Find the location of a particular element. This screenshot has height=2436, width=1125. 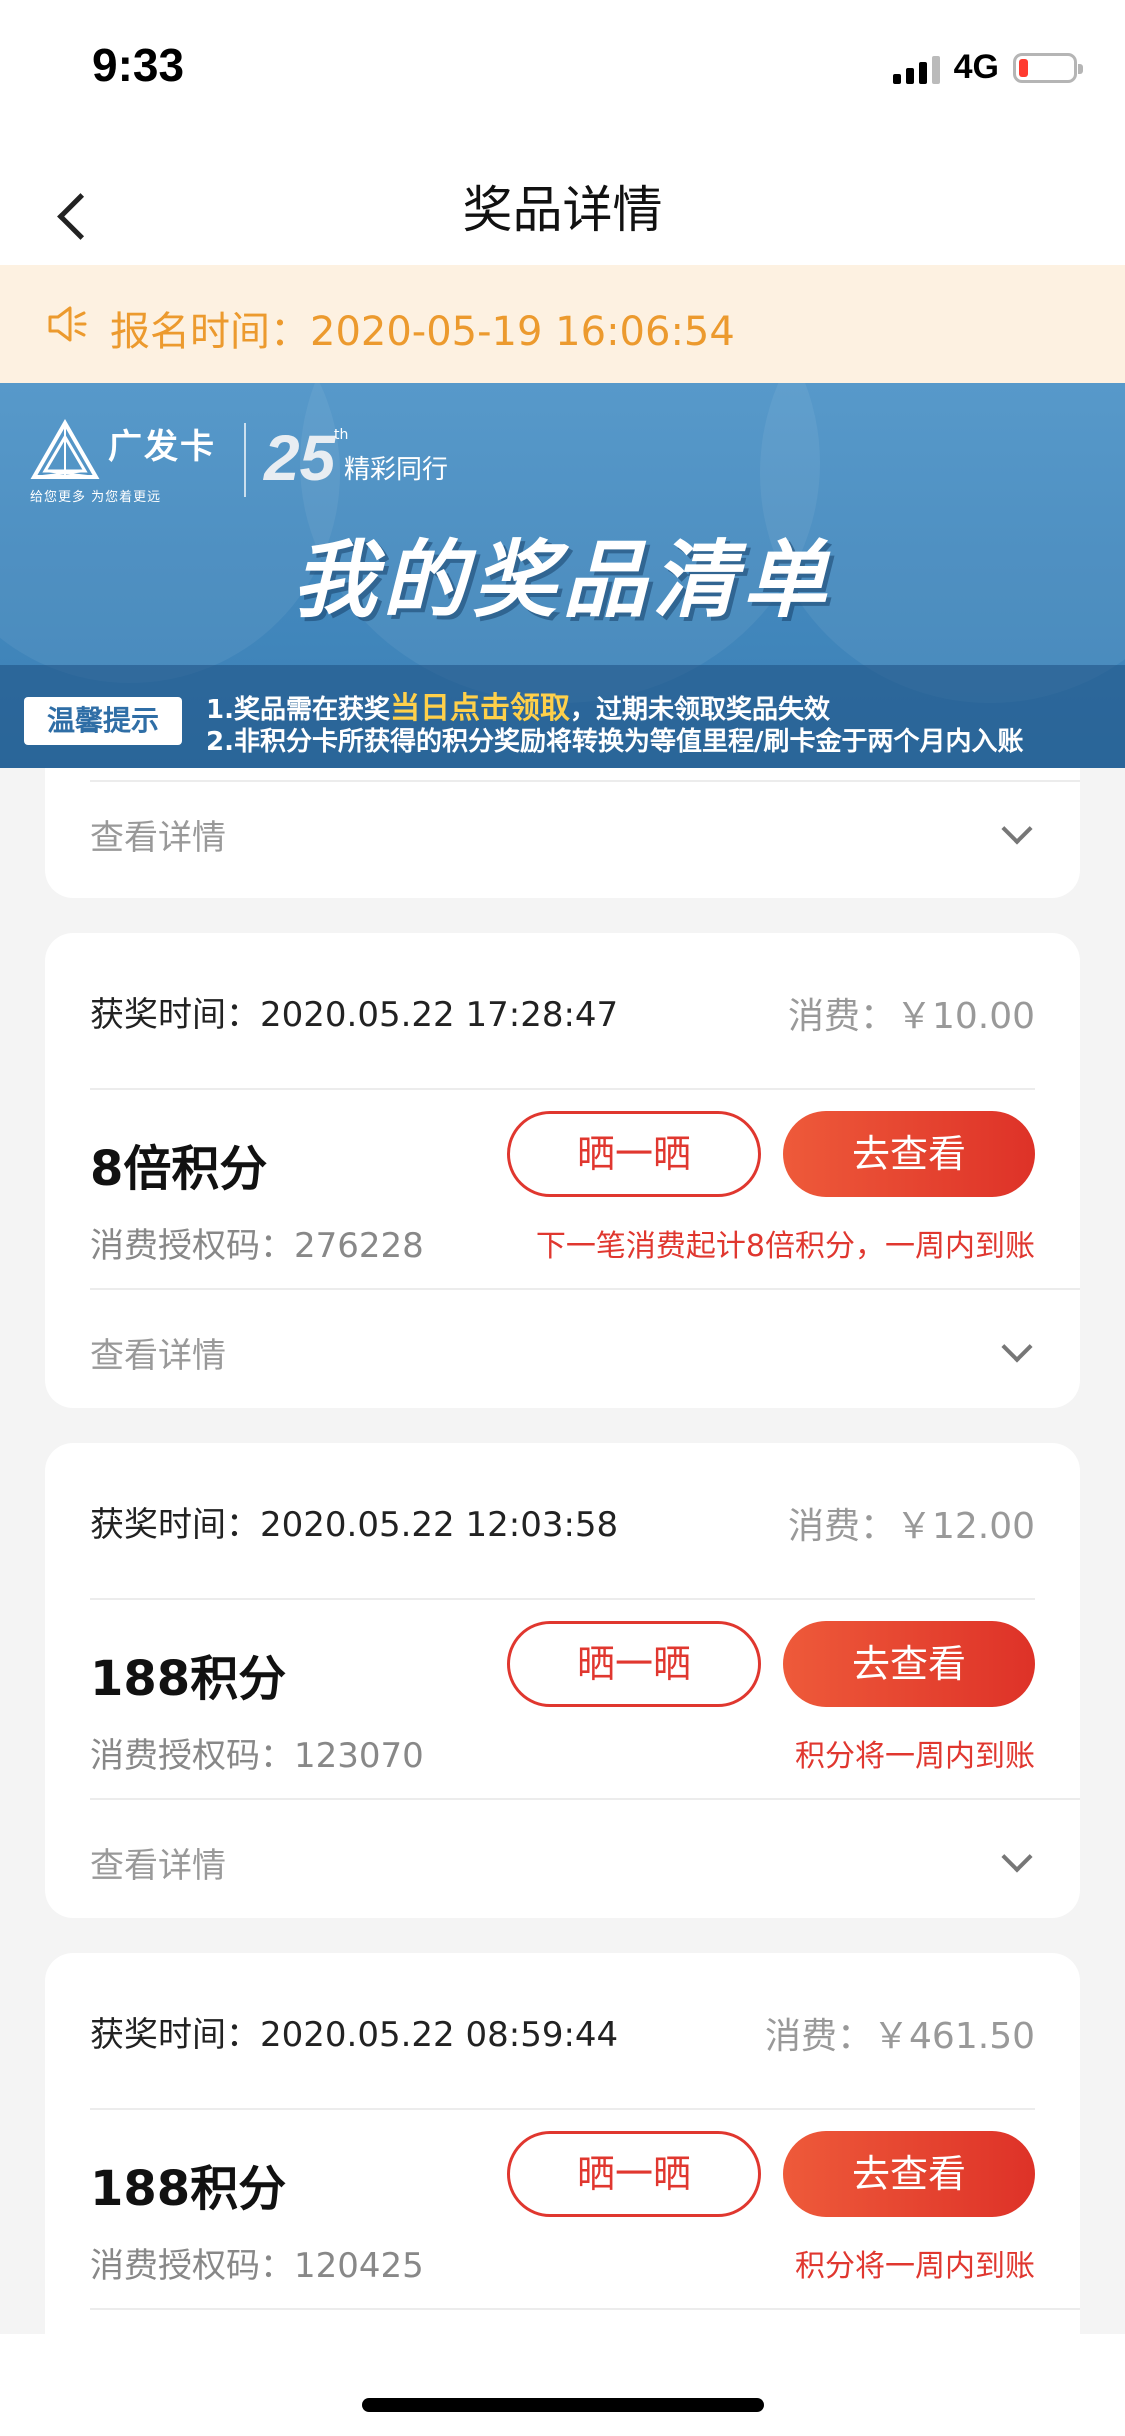

card-header: 获奖时间：2020.05.22 12:03:58 消费：￥12.00 is located at coordinates (562, 1521).